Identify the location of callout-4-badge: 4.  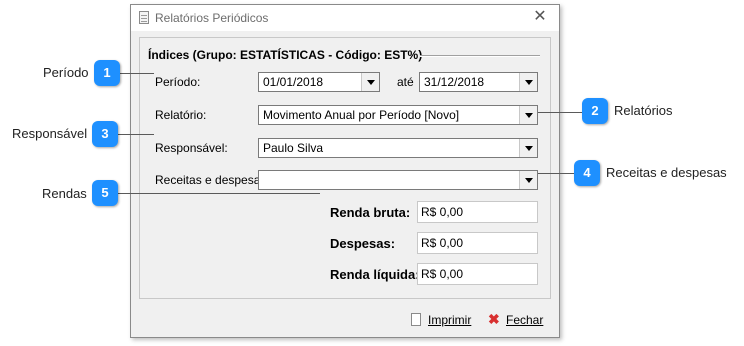
(587, 173).